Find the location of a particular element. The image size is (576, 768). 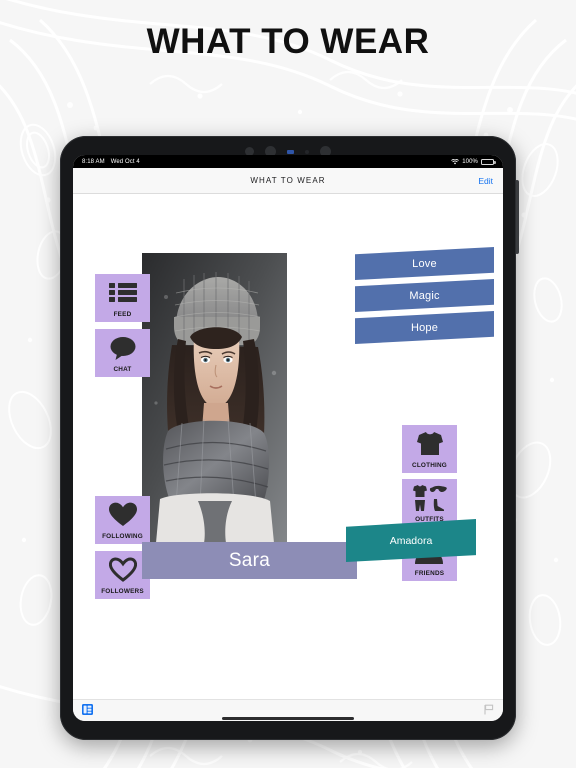

power-button is located at coordinates (517, 217).